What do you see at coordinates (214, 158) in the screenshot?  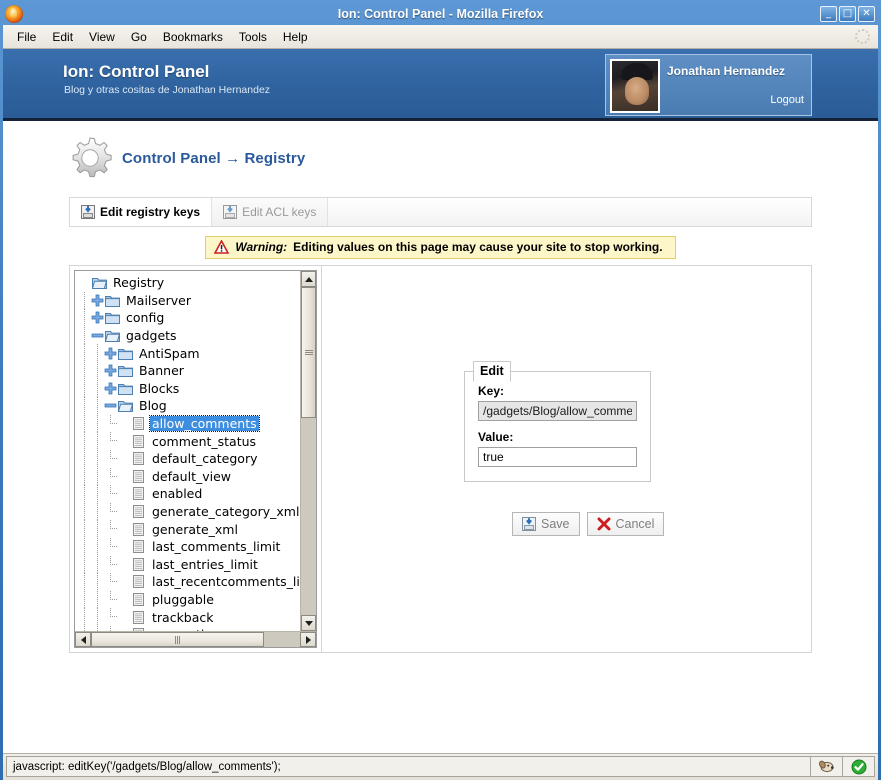 I see `page-title: Control Panel → Registry` at bounding box center [214, 158].